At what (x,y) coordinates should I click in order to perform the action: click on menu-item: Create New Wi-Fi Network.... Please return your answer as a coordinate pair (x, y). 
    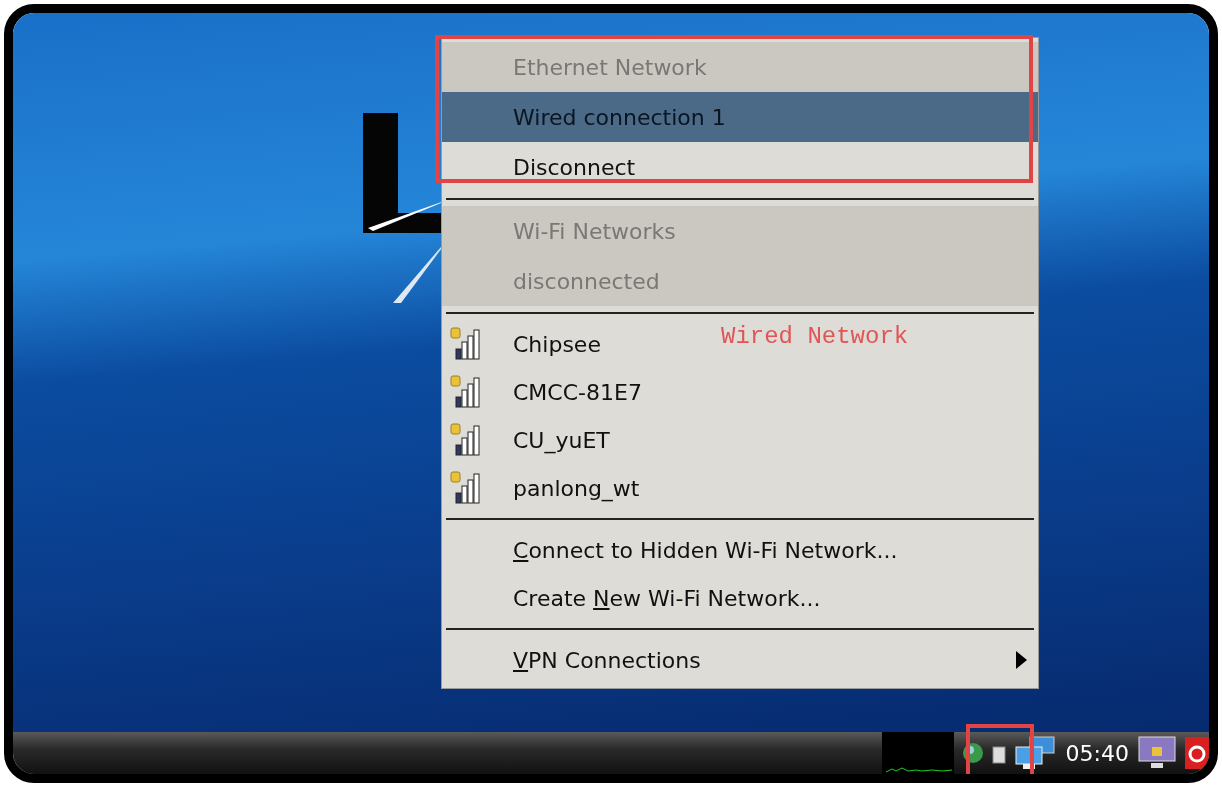
    Looking at the image, I should click on (740, 598).